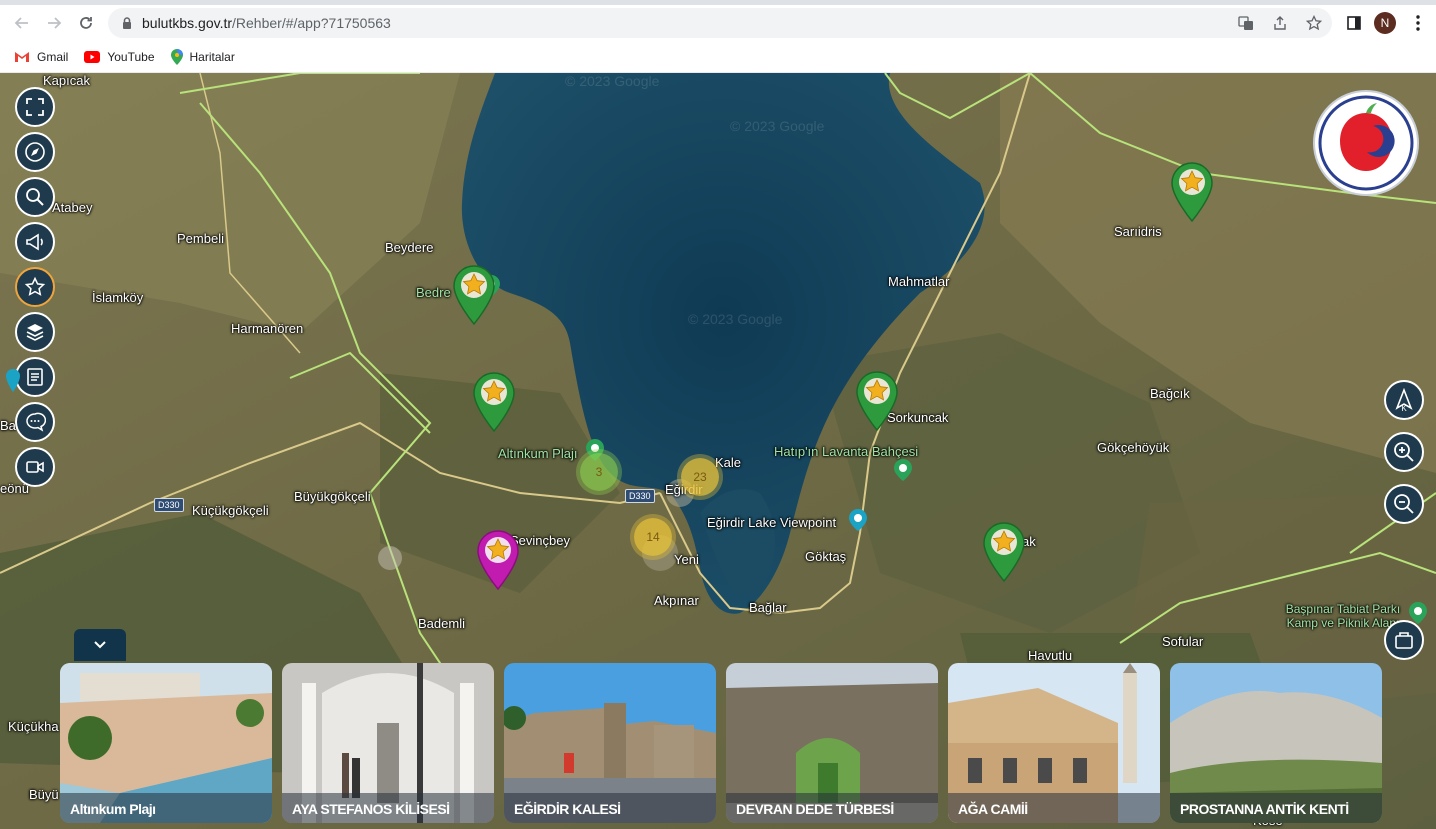  I want to click on gmail-icon, so click(22, 56).